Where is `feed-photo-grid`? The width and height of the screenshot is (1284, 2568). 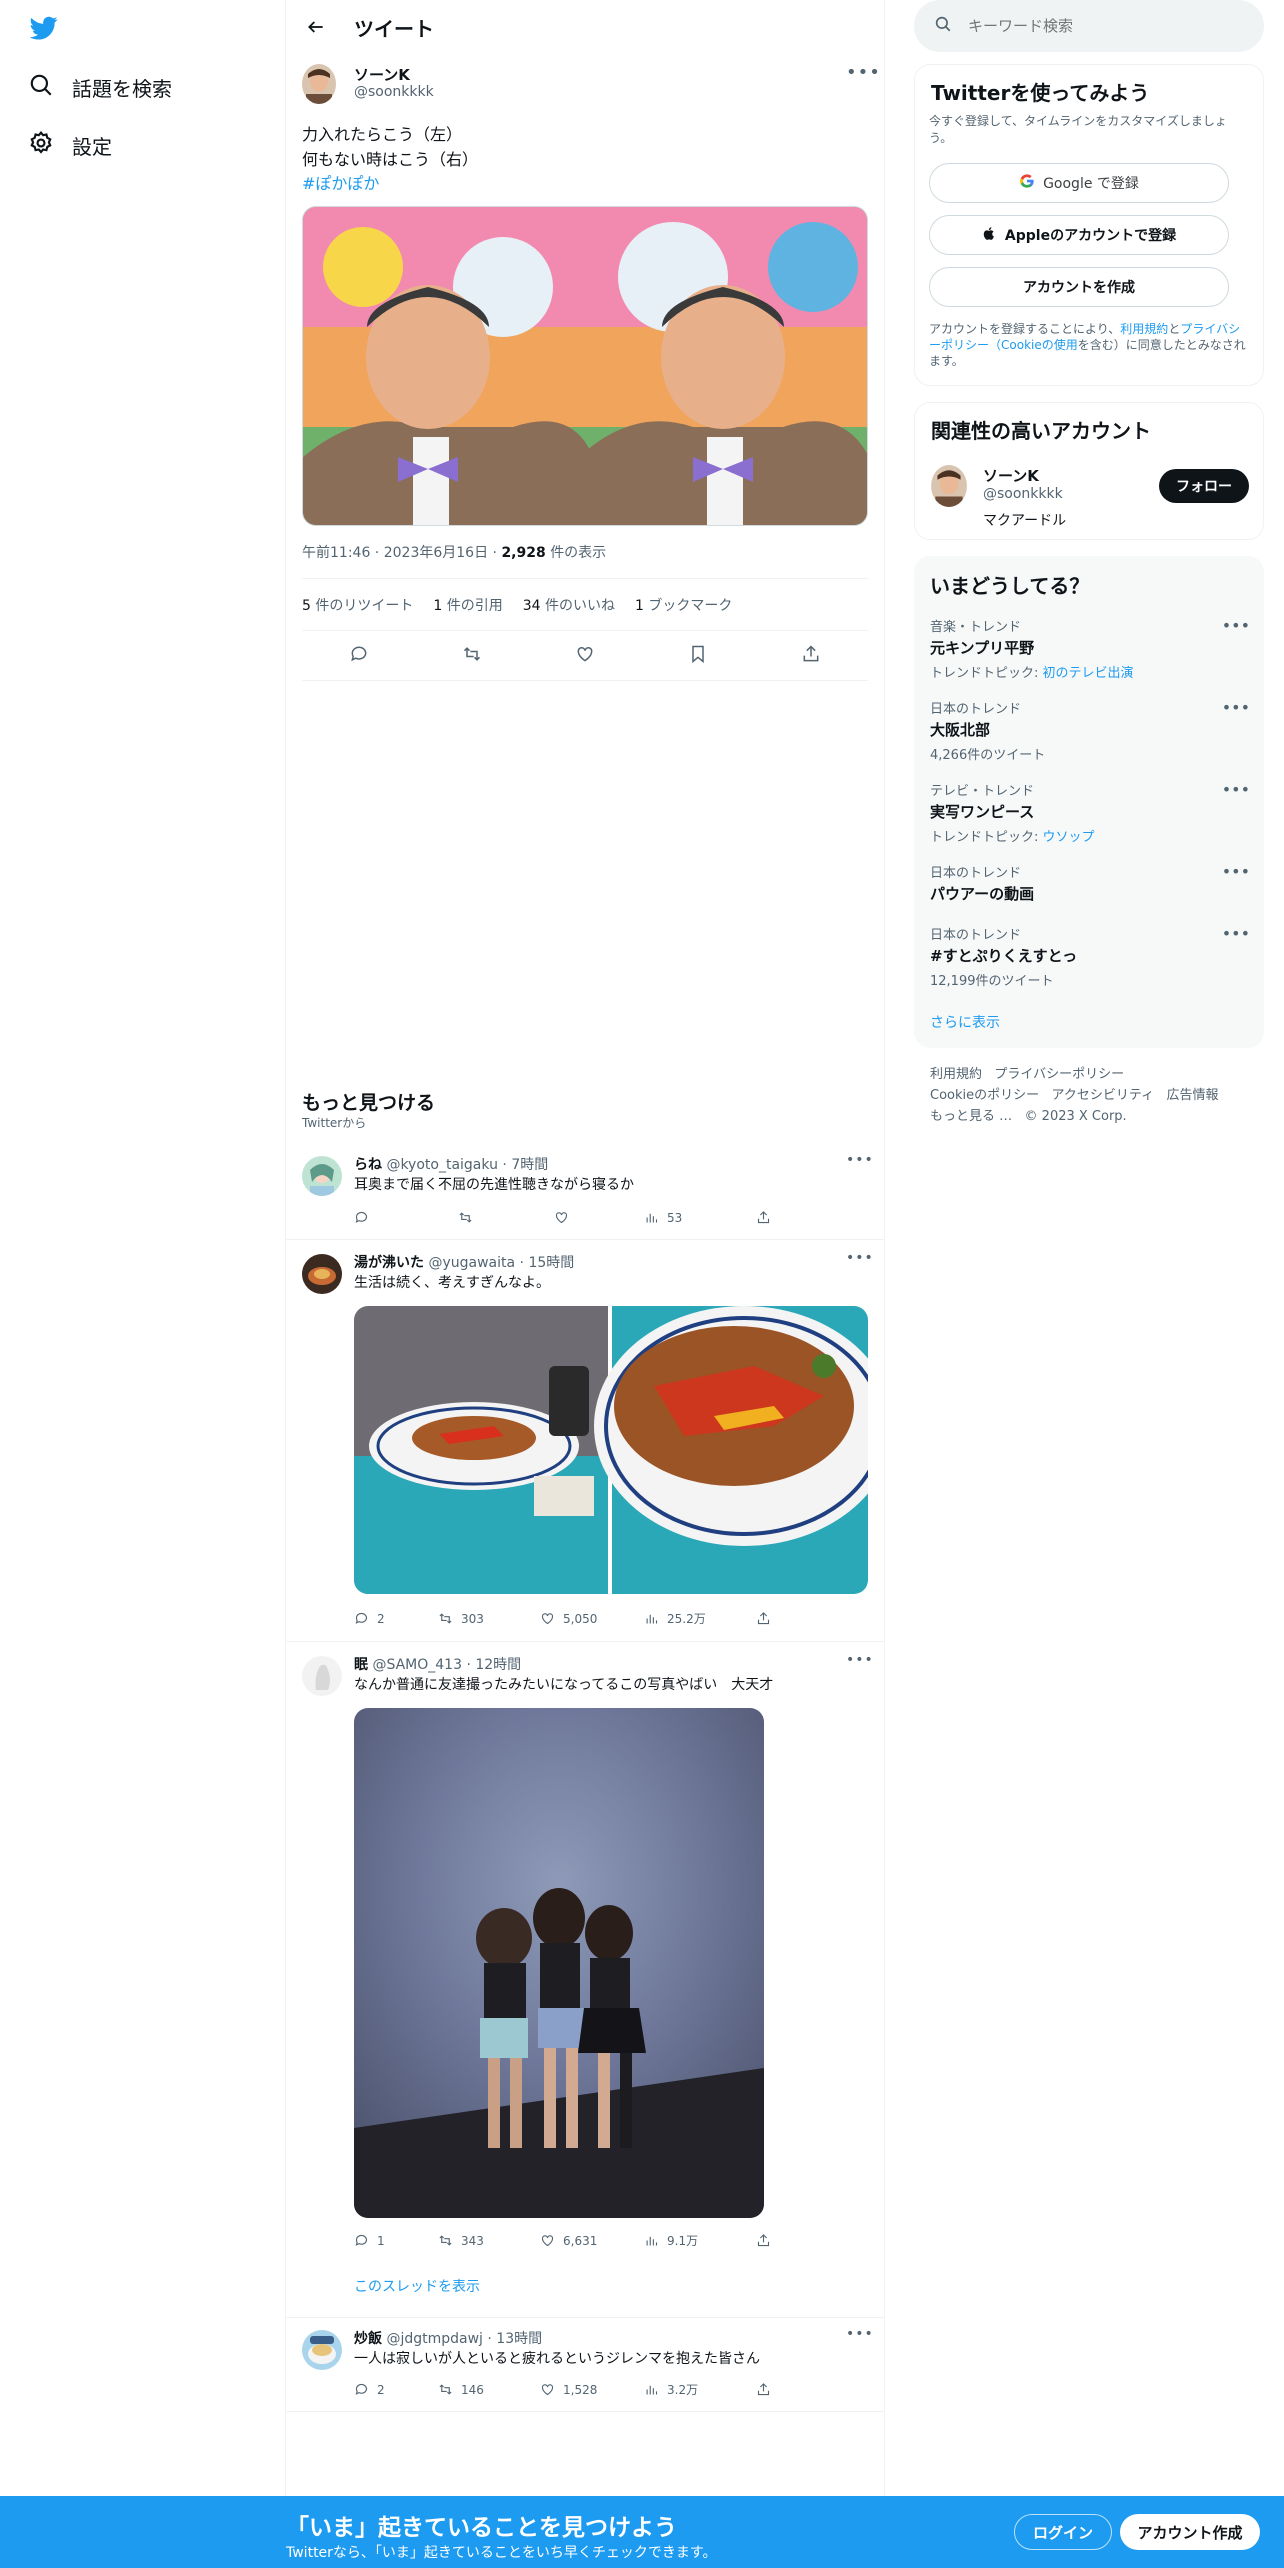 feed-photo-grid is located at coordinates (611, 1450).